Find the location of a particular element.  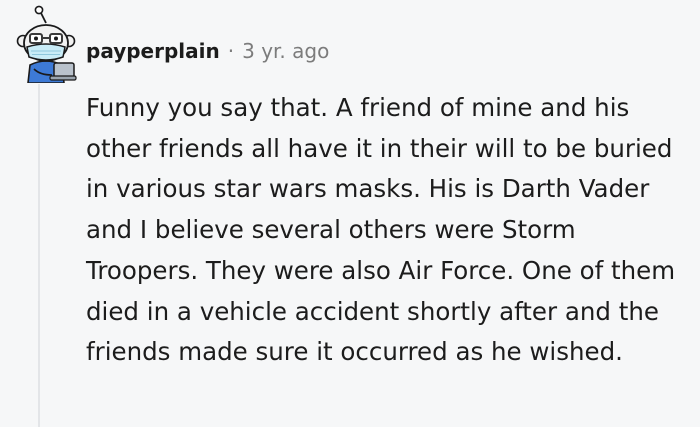

comment-meta: payperplain · 3 yr. ago is located at coordinates (207, 51).